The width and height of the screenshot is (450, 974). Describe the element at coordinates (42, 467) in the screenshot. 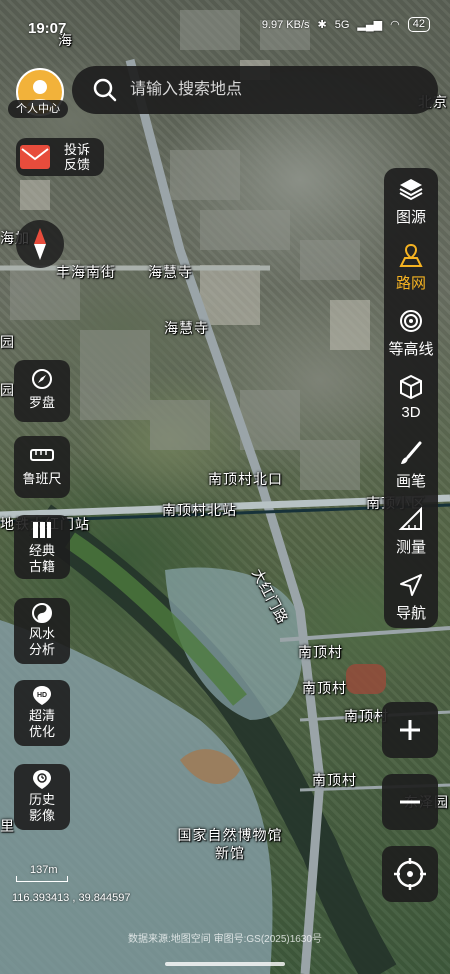

I see `ruler-tool-button: 鲁班尺` at that location.